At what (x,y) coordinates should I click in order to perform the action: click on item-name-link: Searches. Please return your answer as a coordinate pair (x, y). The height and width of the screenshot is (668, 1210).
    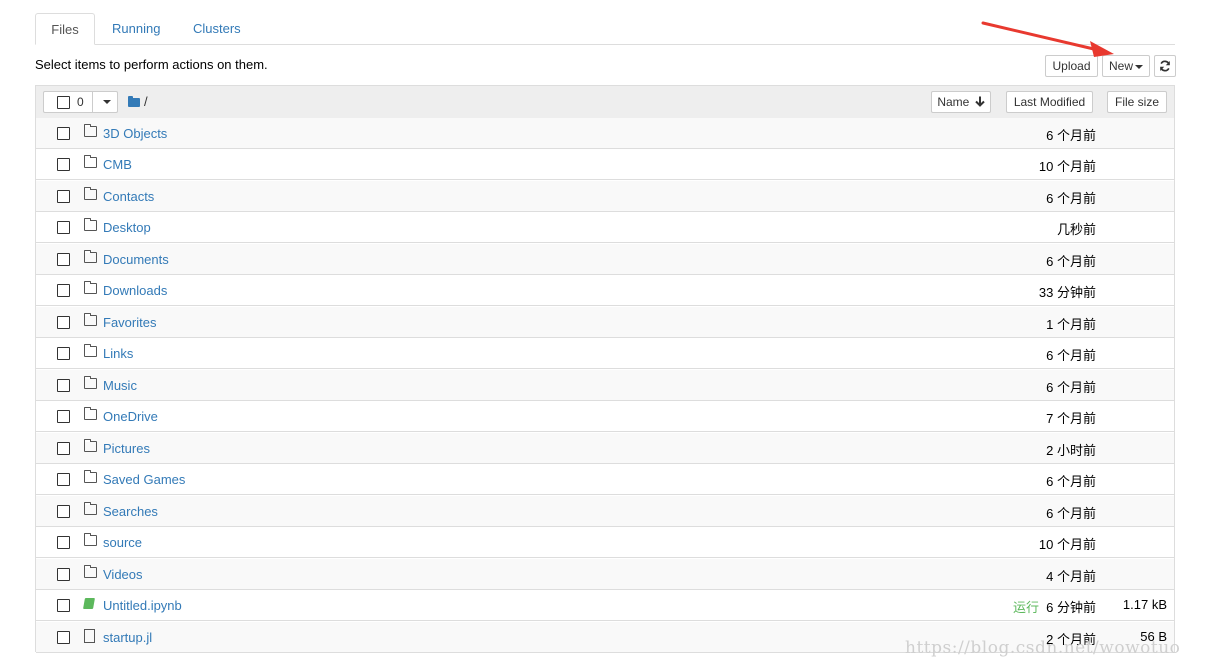
    Looking at the image, I should click on (130, 511).